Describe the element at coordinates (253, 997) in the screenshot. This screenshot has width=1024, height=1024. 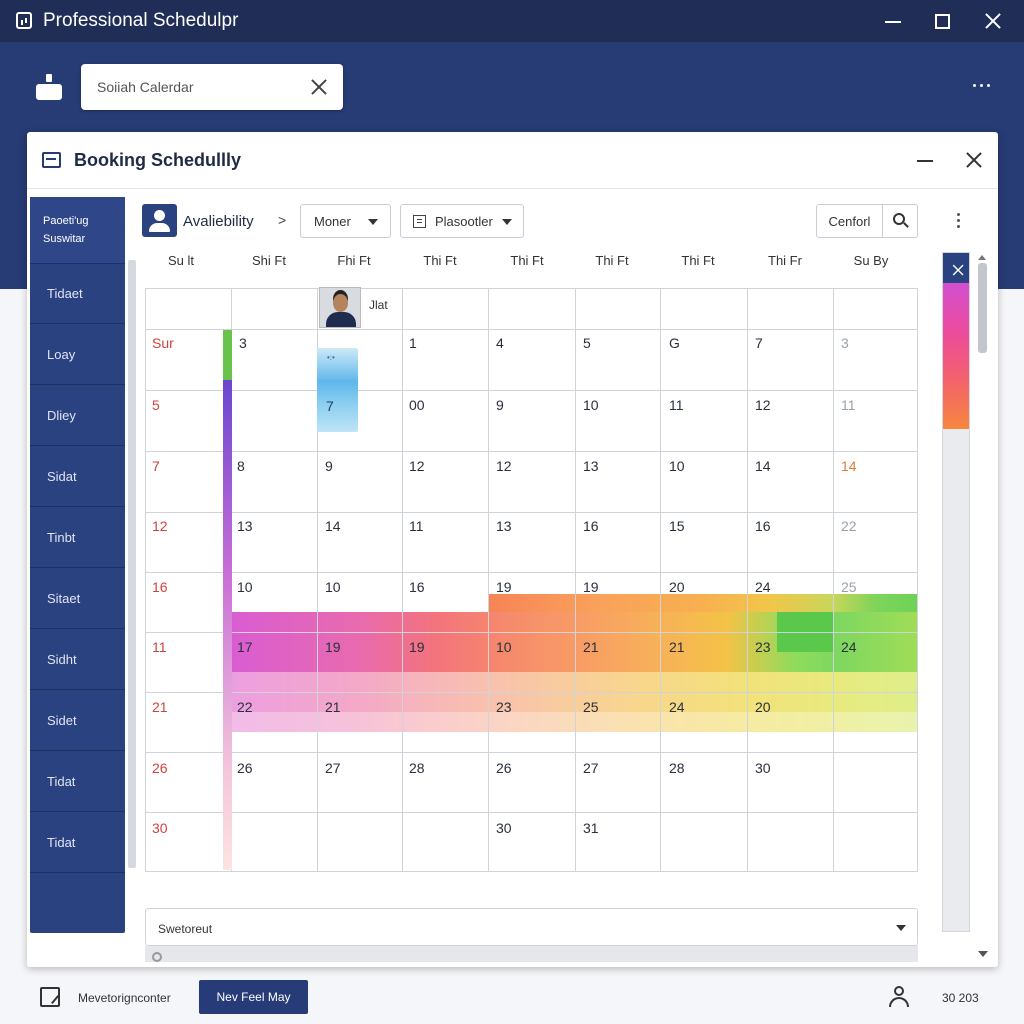
I see `primary-action-button: Nev Feel May` at that location.